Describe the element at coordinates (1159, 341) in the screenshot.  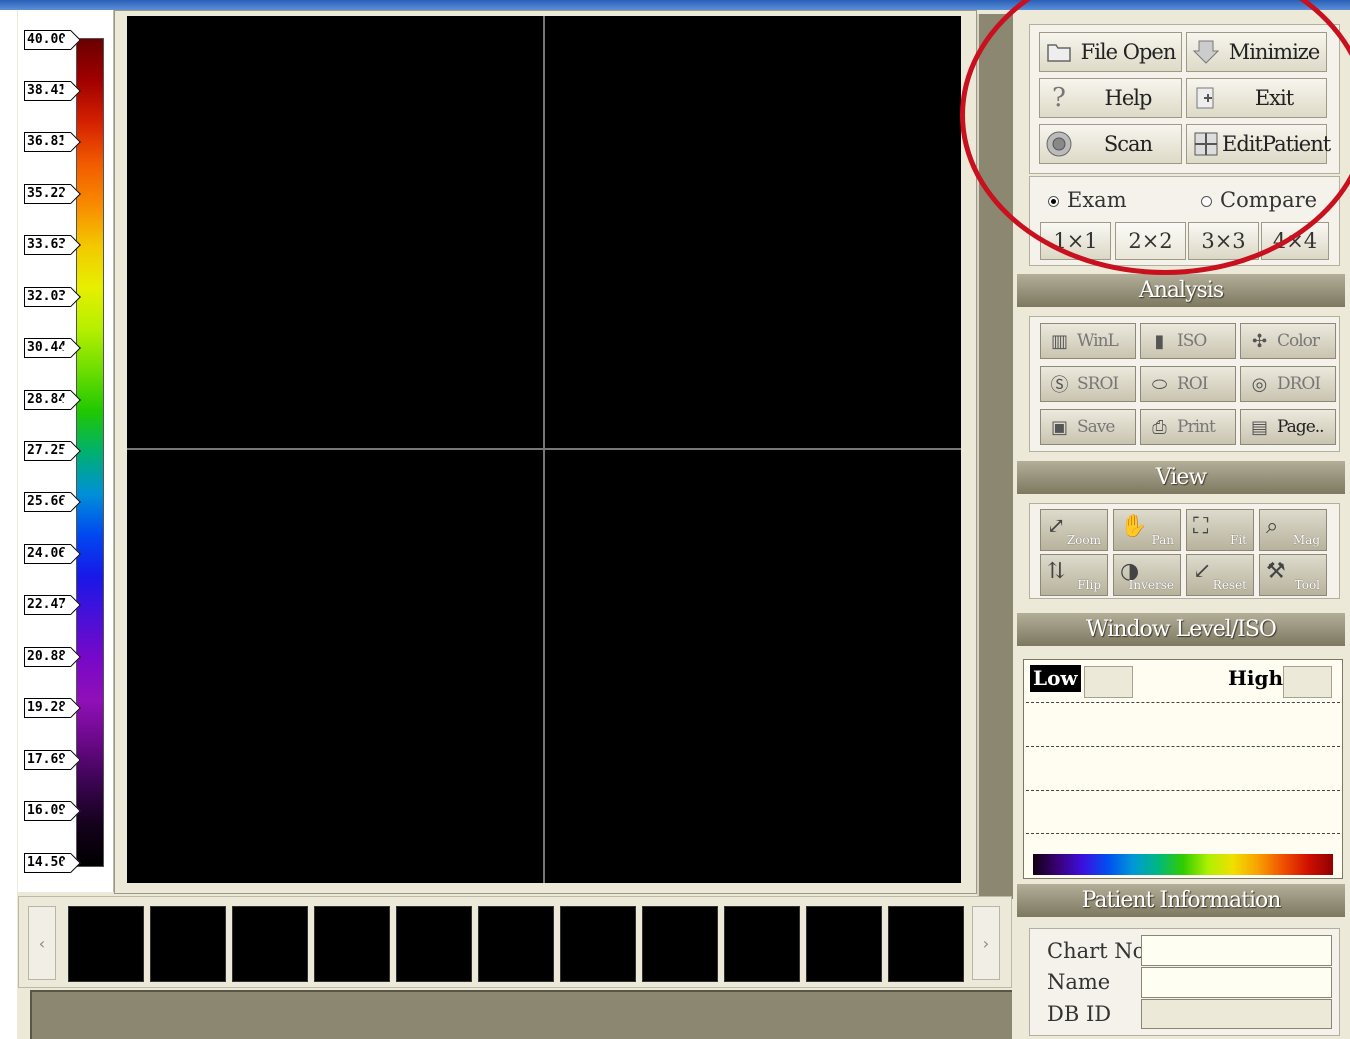
I see `iso-icon: ▮` at that location.